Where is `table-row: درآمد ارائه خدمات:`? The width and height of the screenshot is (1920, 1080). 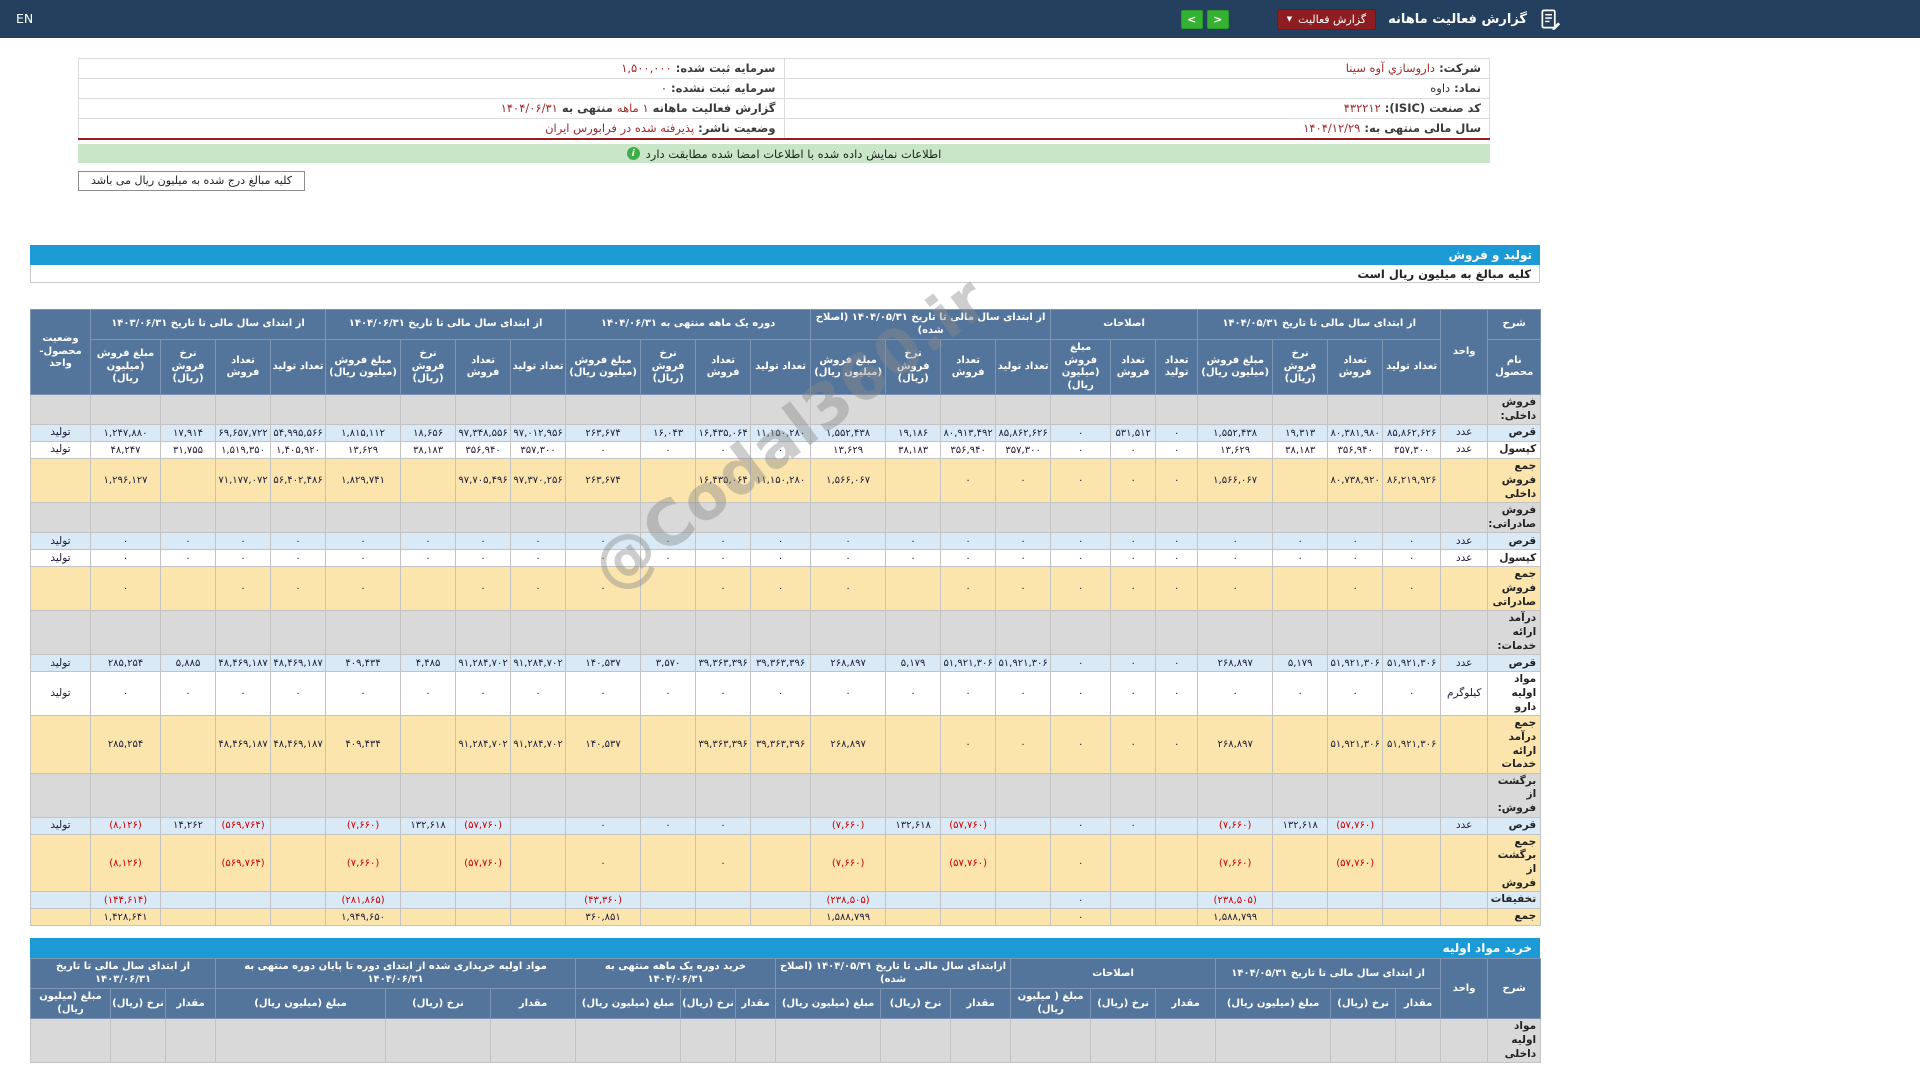
table-row: درآمد ارائه خدمات: is located at coordinates (786, 633).